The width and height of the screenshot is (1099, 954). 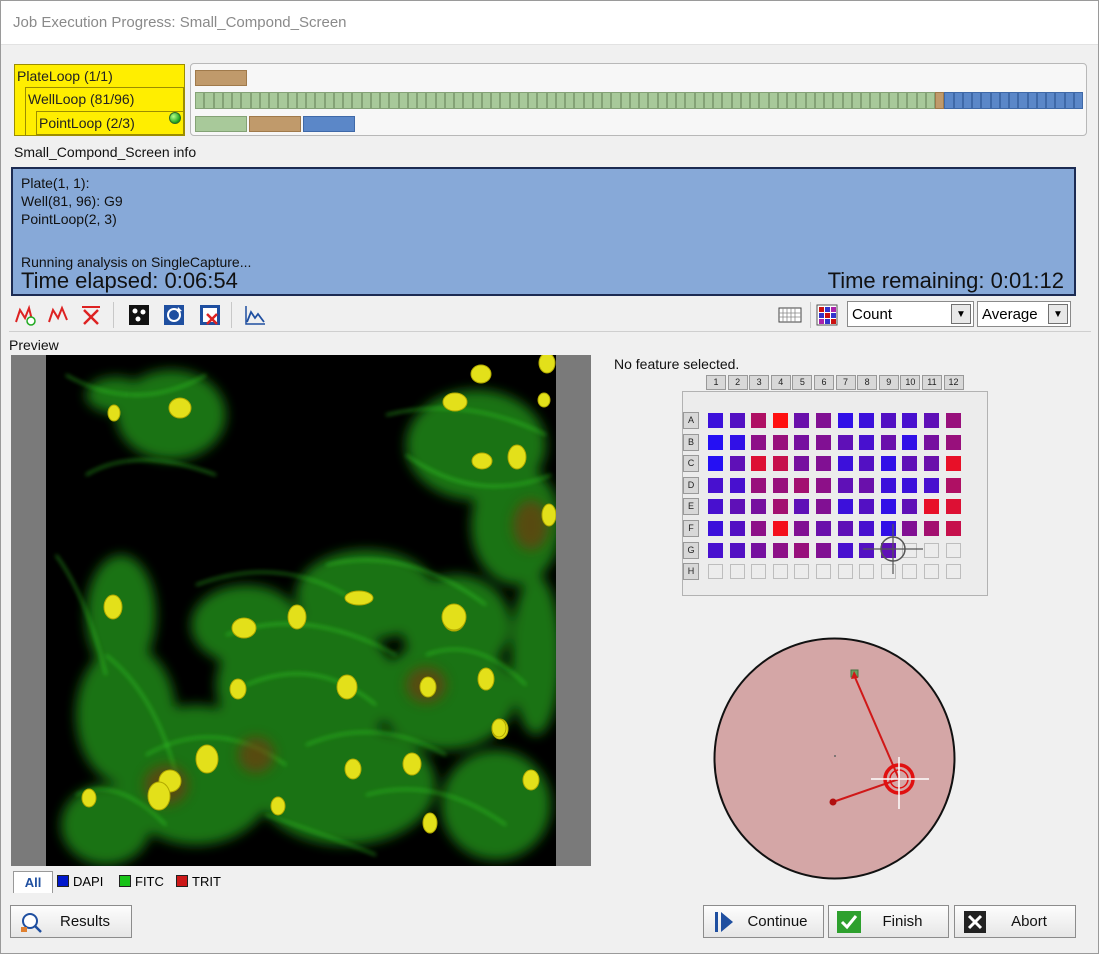 What do you see at coordinates (1015, 921) in the screenshot?
I see `abort-button: Abort` at bounding box center [1015, 921].